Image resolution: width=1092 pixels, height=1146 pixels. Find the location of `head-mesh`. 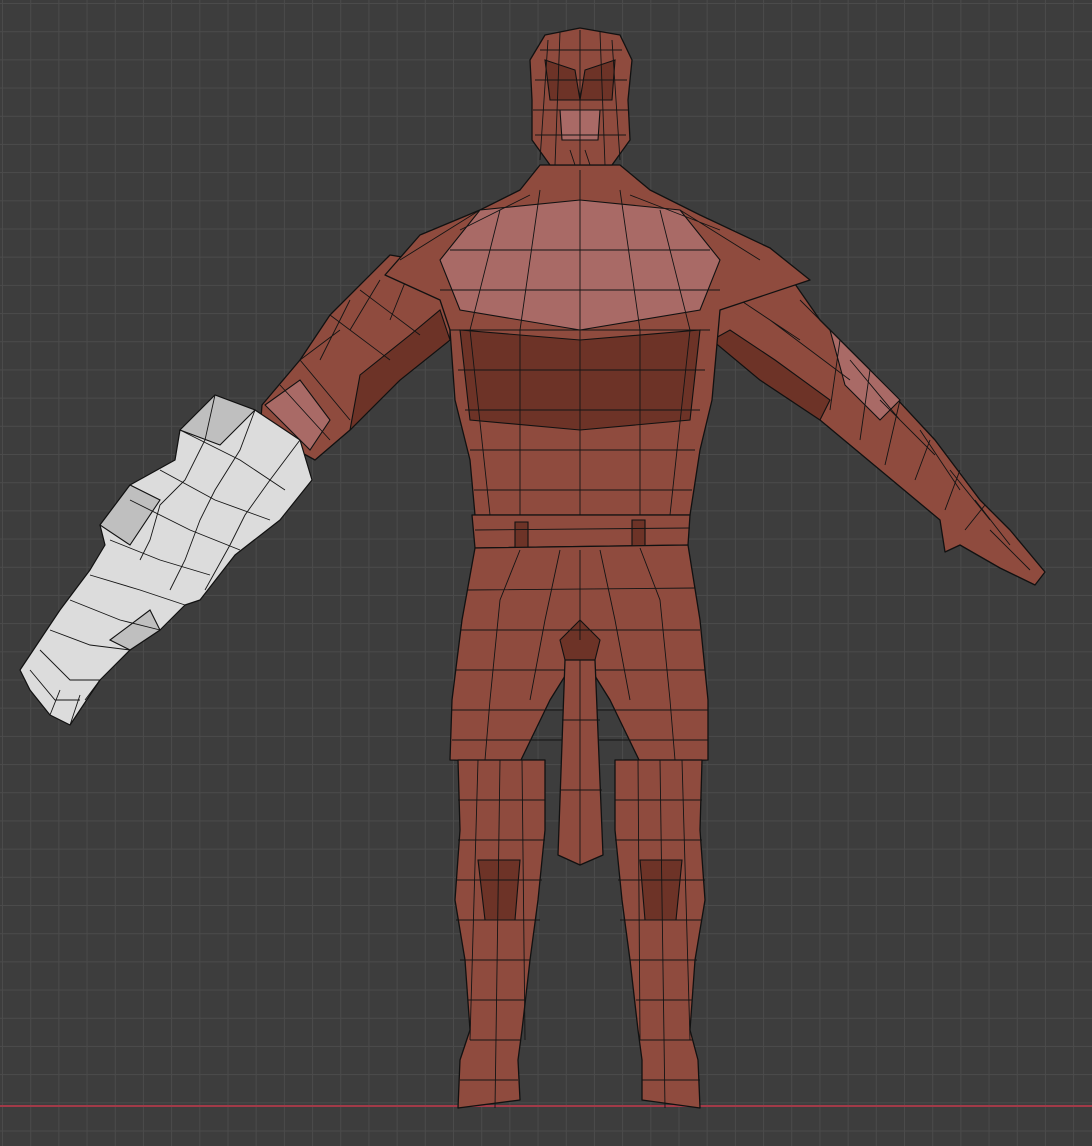

head-mesh is located at coordinates (581, 96).